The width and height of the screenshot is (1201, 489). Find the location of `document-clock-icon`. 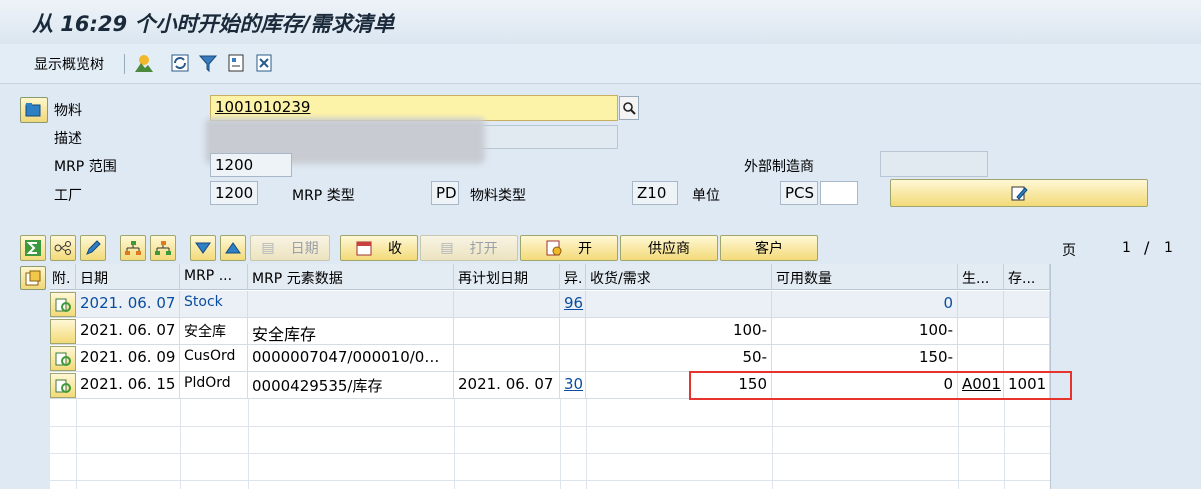

document-clock-icon is located at coordinates (554, 248).